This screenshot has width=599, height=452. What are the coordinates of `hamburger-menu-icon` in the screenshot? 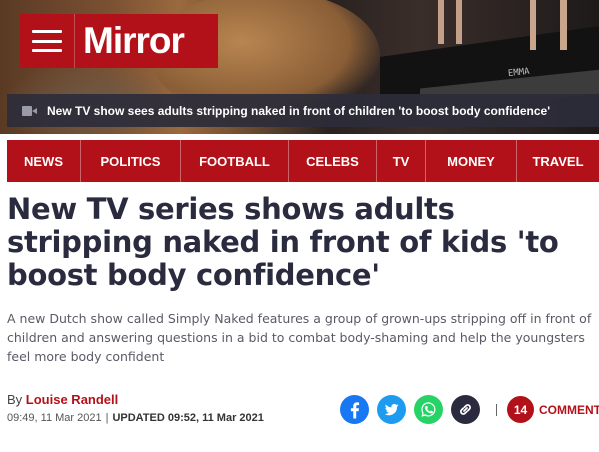 It's located at (47, 41).